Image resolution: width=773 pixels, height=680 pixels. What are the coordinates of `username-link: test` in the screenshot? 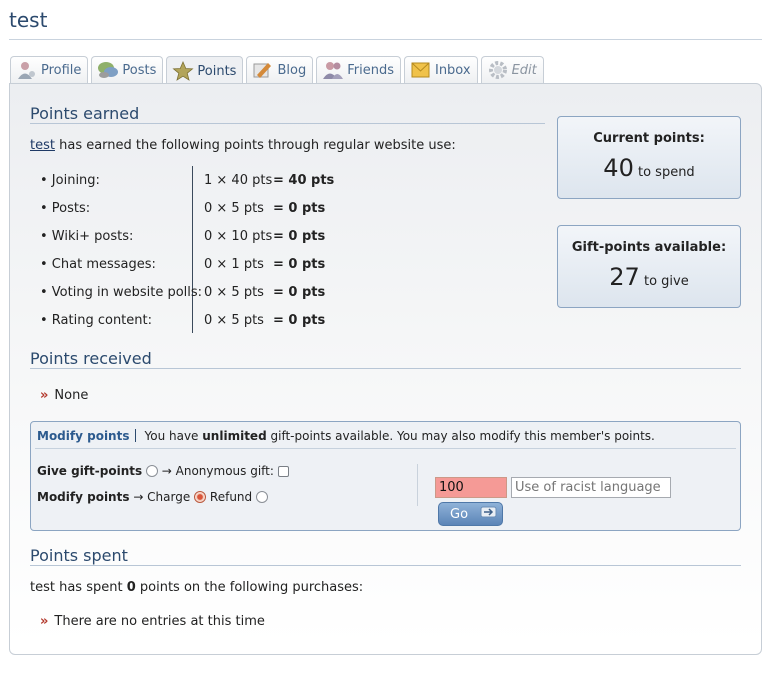 It's located at (42, 145).